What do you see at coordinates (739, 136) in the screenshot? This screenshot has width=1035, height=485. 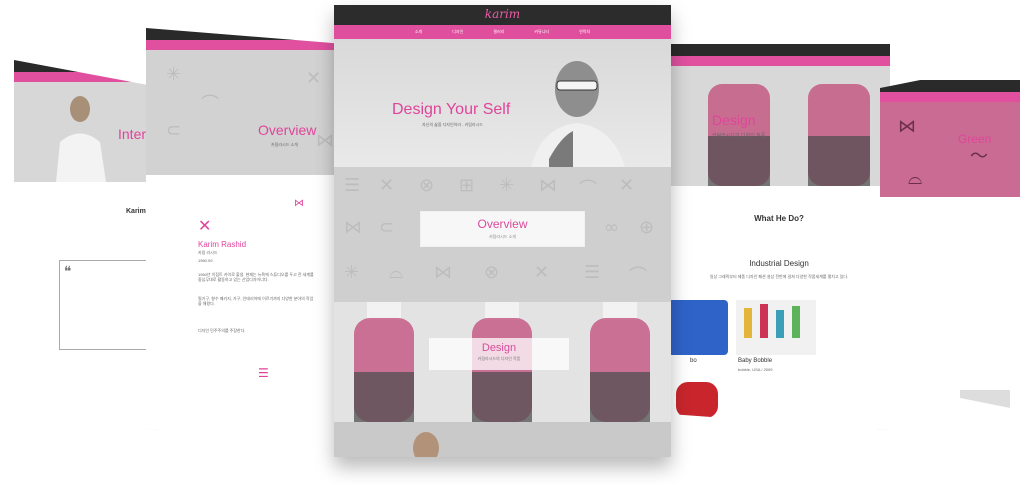 I see `hero-subtitle: 카림라시드의 디자인 작품` at bounding box center [739, 136].